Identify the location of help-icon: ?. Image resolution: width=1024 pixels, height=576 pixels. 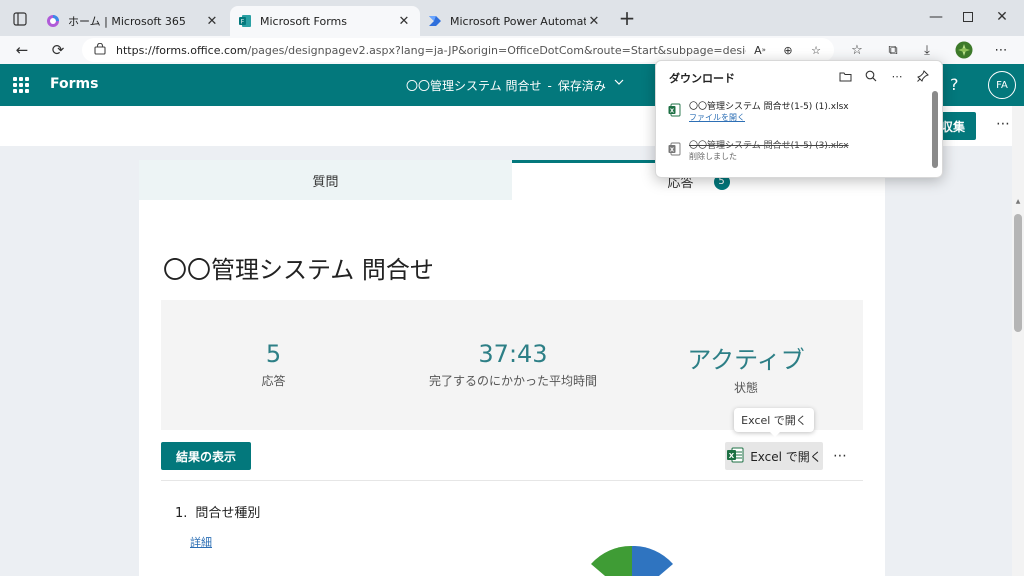
(954, 84).